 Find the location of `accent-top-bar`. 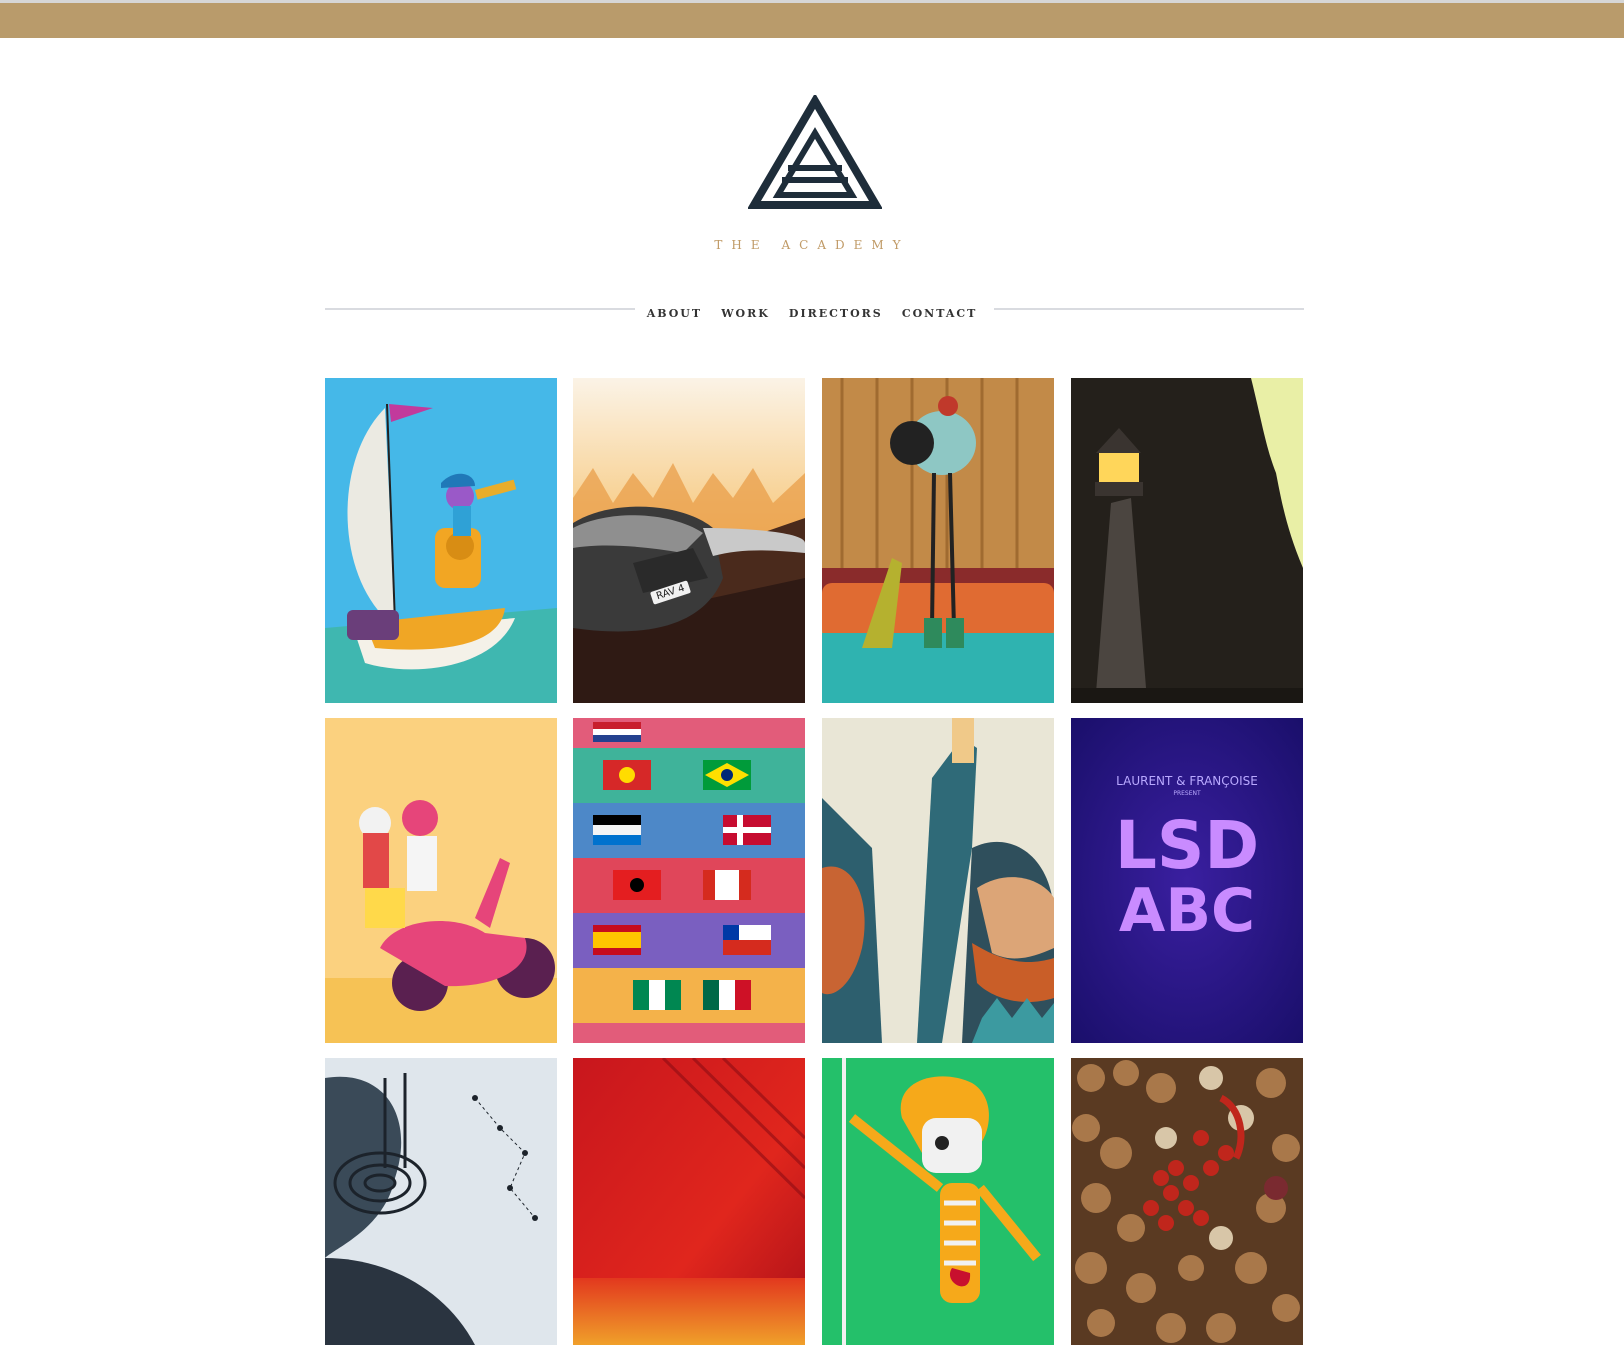

accent-top-bar is located at coordinates (812, 20).